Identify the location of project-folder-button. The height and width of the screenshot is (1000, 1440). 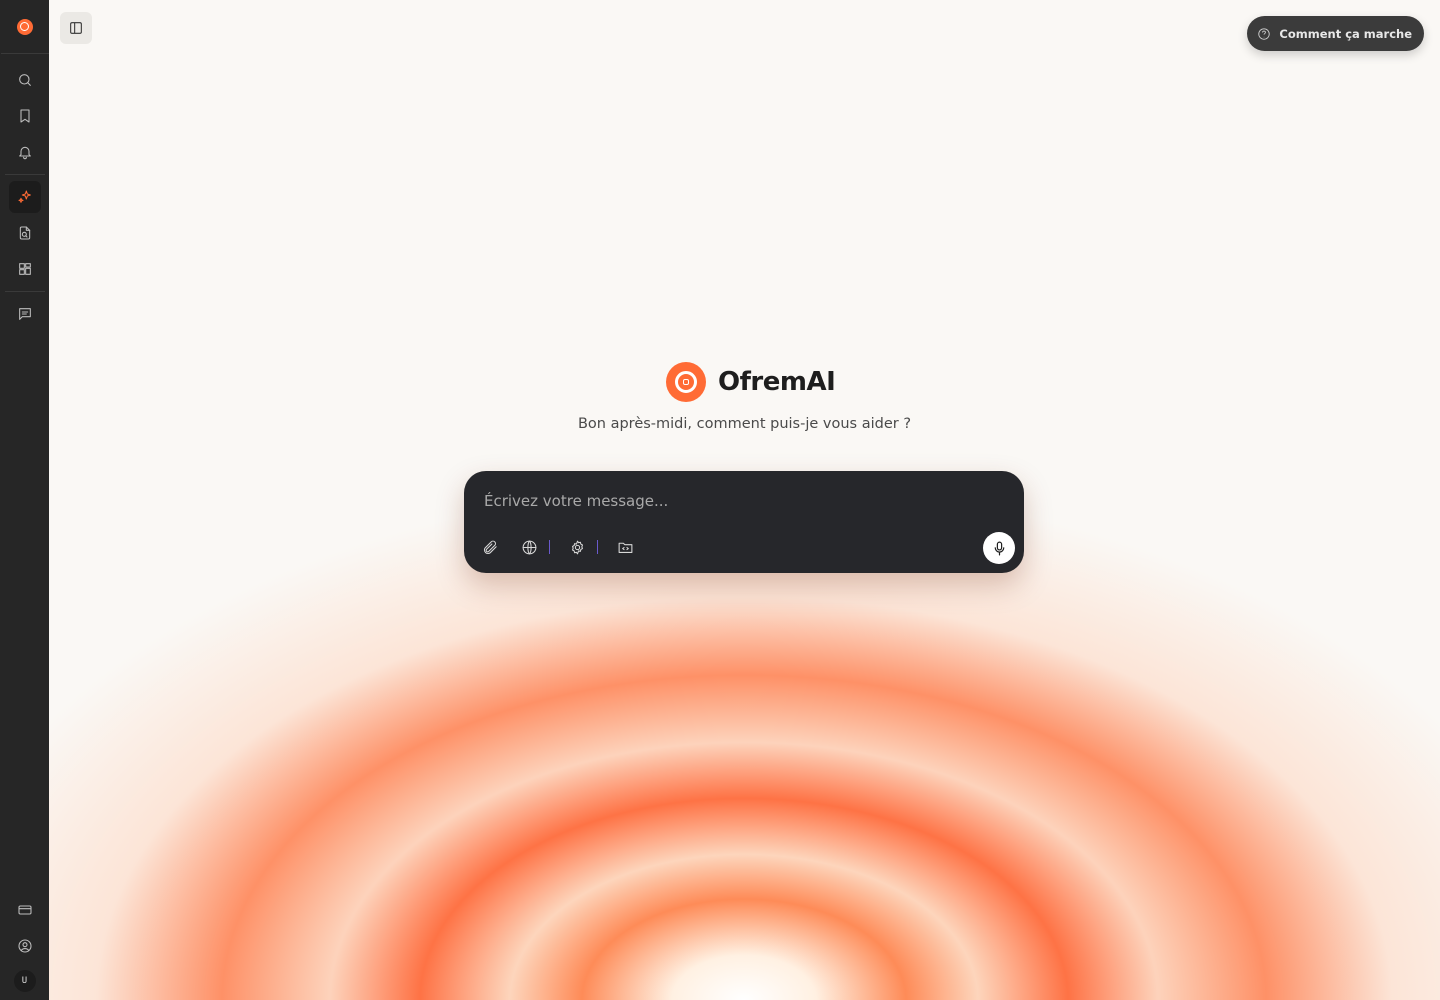
(625, 547).